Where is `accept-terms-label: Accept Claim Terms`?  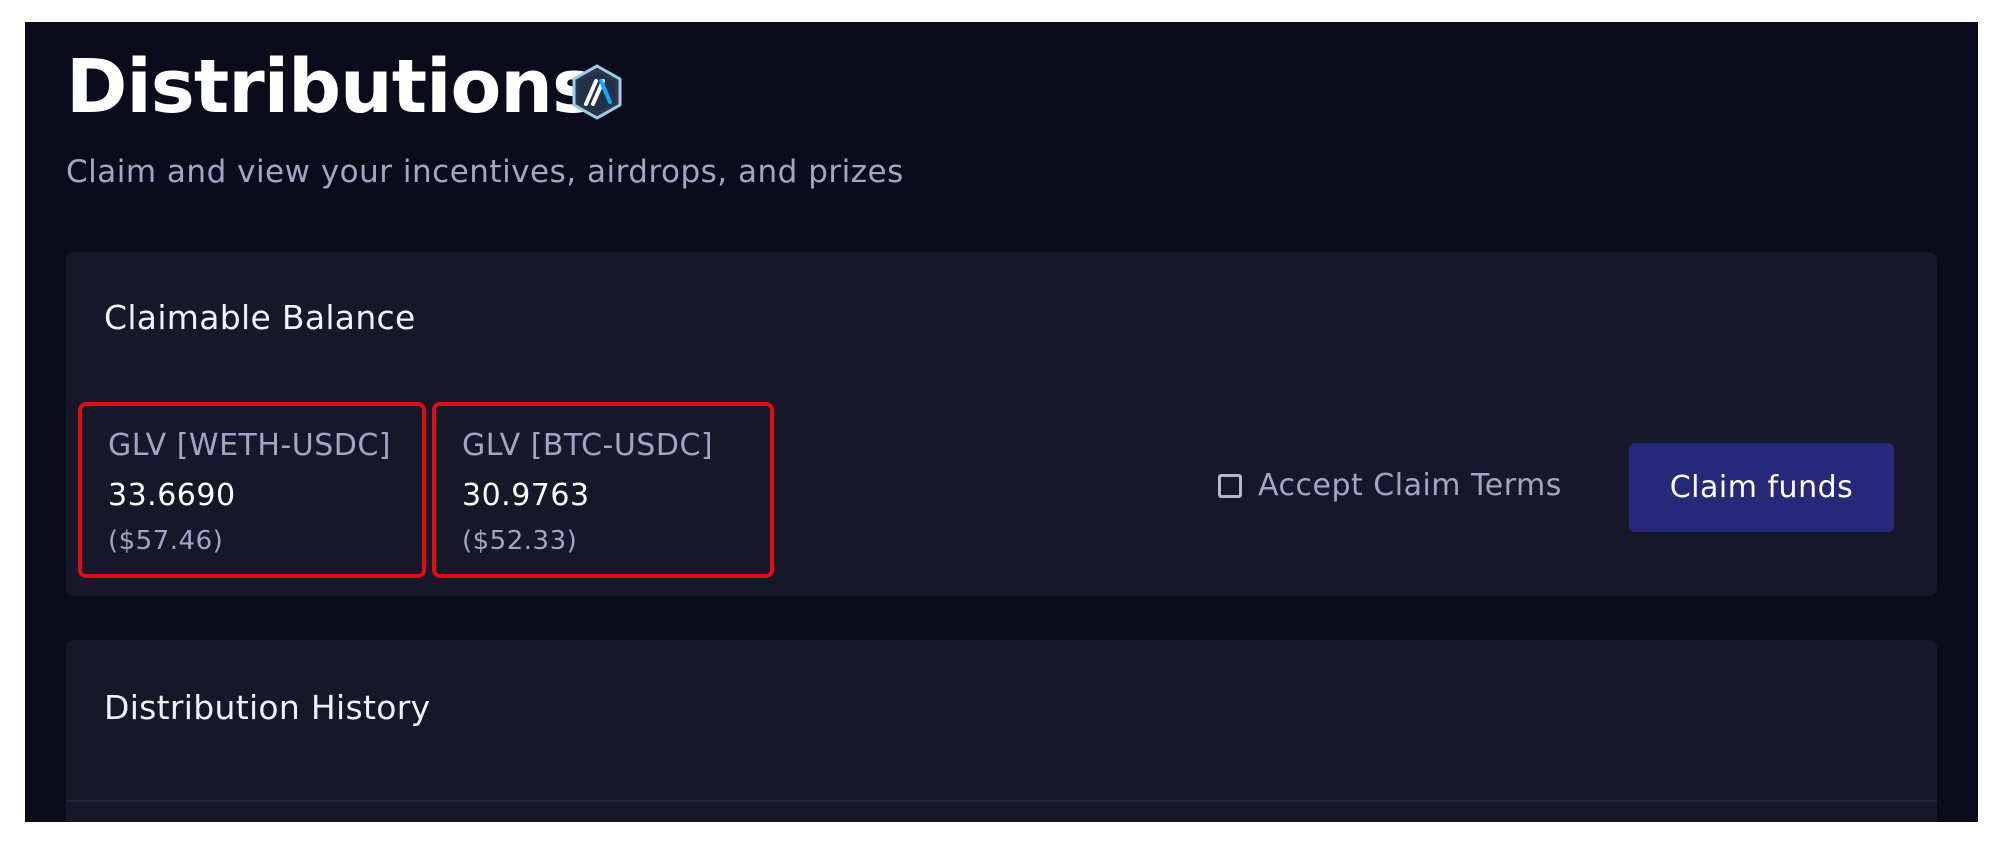
accept-terms-label: Accept Claim Terms is located at coordinates (1410, 485).